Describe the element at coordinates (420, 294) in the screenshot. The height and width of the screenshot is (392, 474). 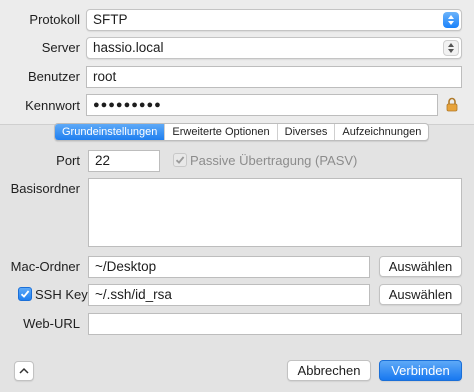
I see `ssh-key-choose-button: Auswählen` at that location.